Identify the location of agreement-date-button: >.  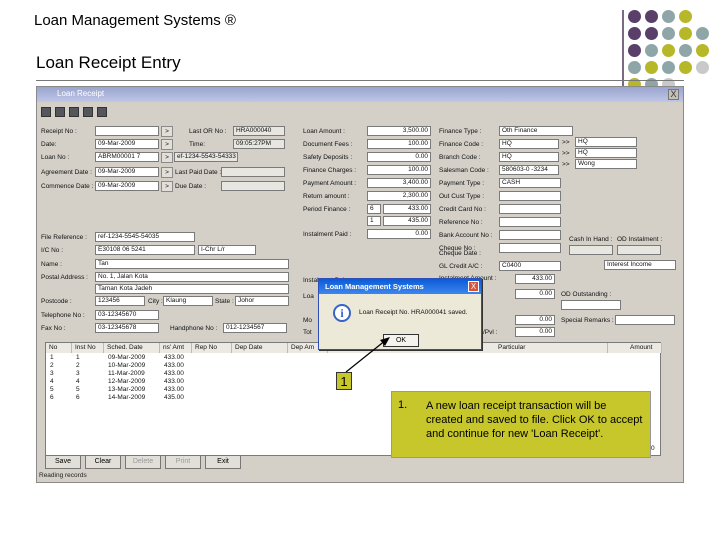
(167, 172).